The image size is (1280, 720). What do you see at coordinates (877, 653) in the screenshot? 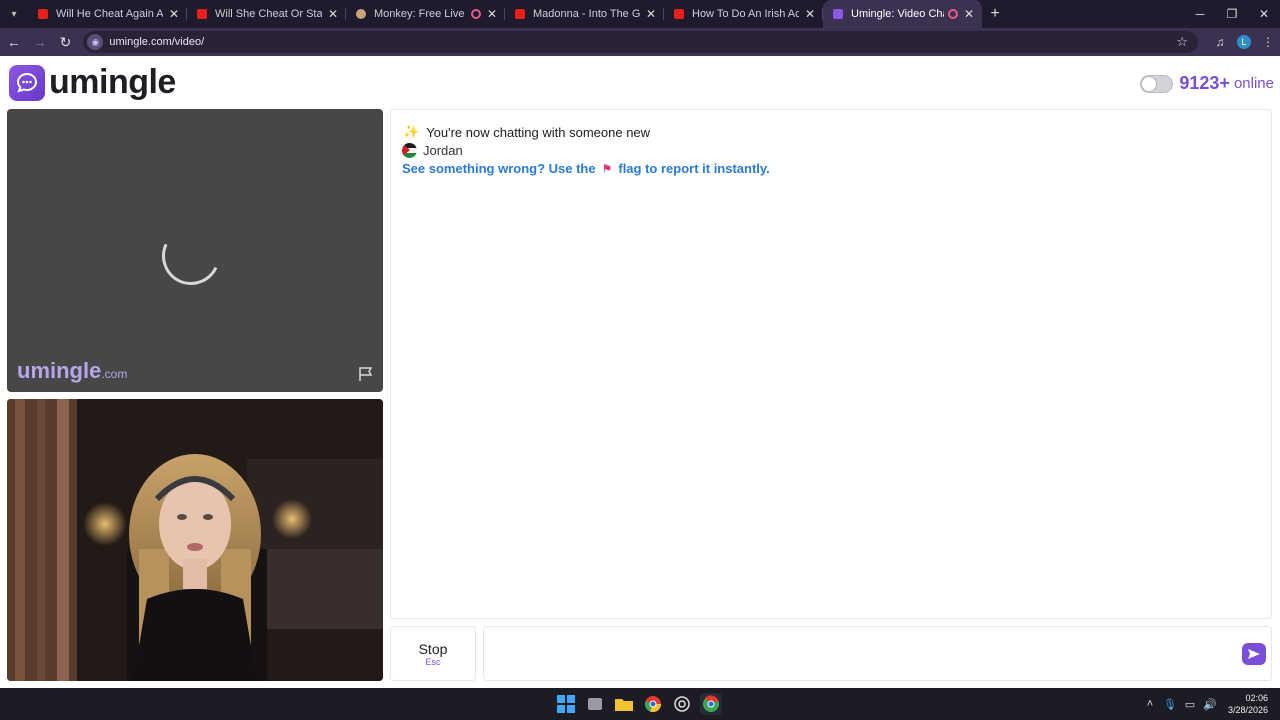
I see `message-input` at bounding box center [877, 653].